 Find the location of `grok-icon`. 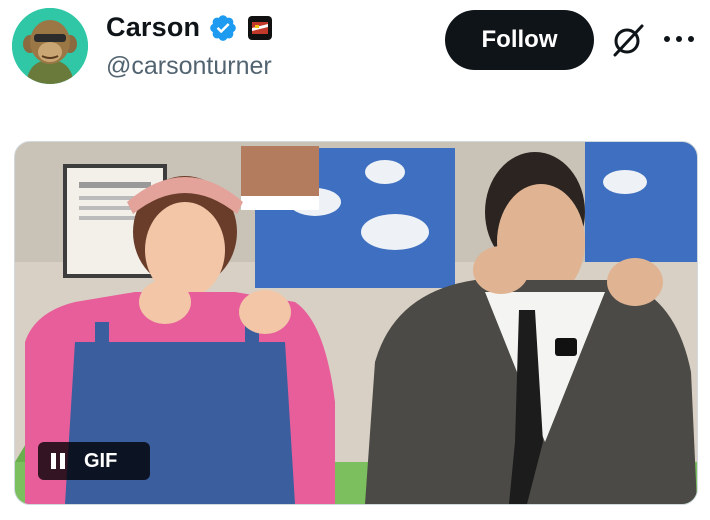

grok-icon is located at coordinates (628, 40).